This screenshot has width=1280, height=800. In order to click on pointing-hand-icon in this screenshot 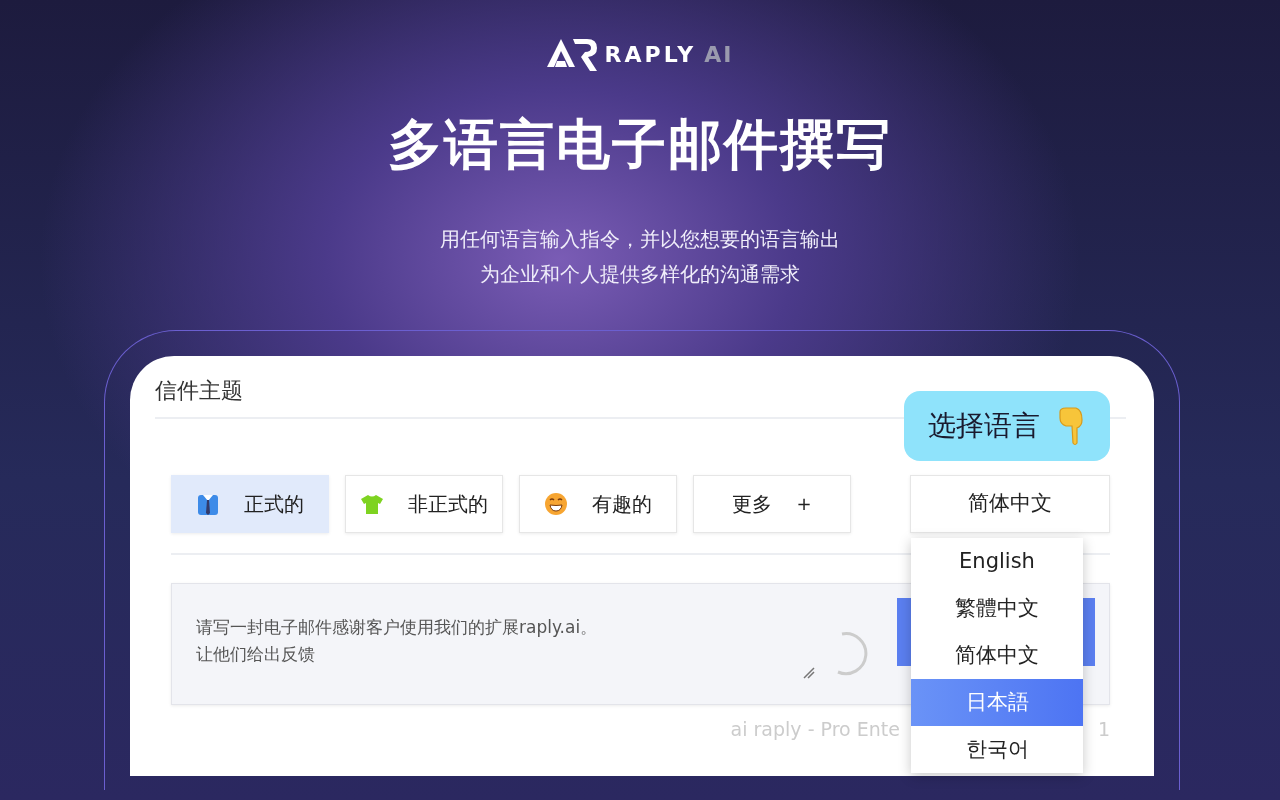, I will do `click(1071, 425)`.